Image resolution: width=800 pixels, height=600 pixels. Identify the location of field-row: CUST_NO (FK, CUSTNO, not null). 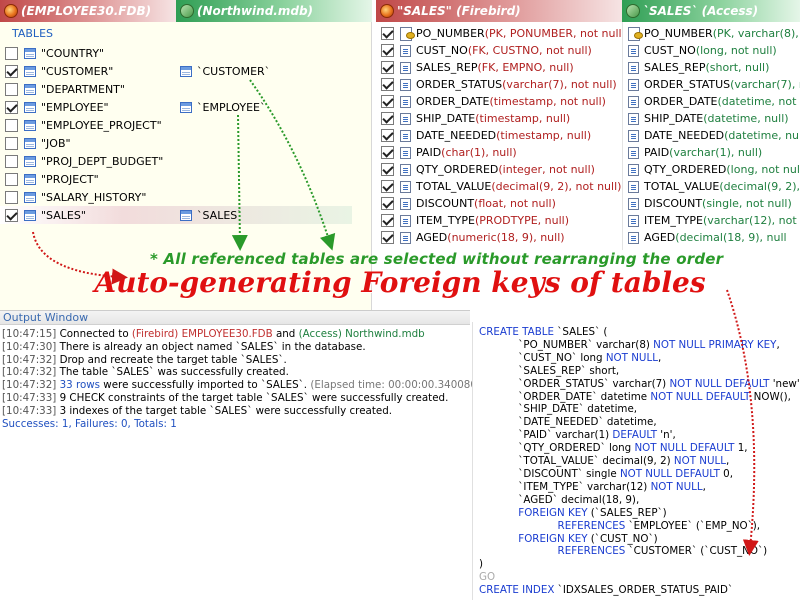
(484, 50).